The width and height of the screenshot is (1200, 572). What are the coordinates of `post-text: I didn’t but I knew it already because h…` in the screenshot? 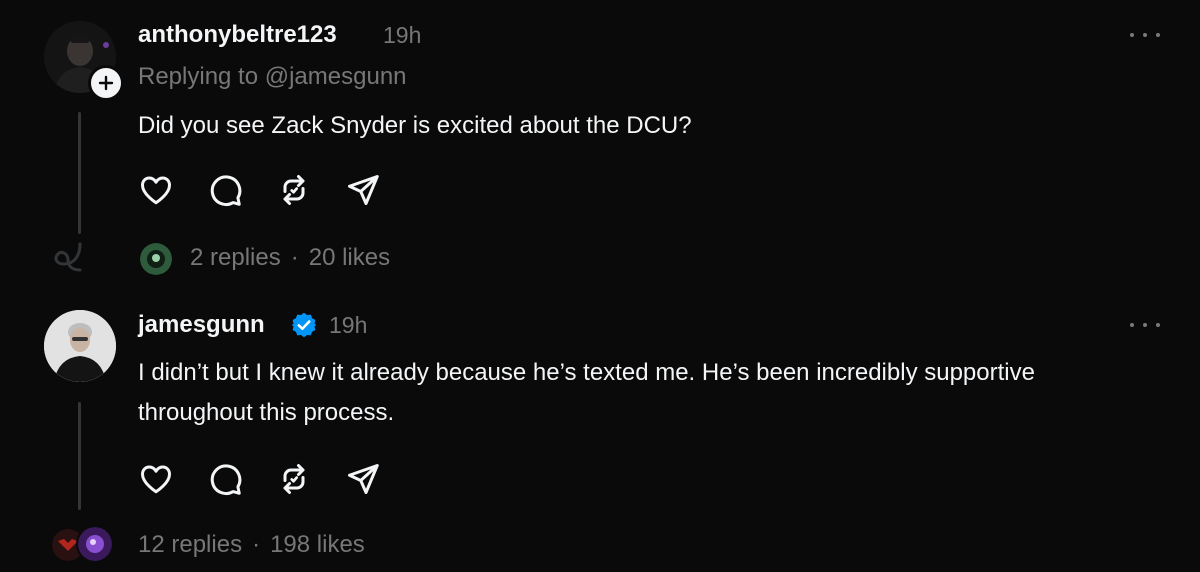 It's located at (586, 392).